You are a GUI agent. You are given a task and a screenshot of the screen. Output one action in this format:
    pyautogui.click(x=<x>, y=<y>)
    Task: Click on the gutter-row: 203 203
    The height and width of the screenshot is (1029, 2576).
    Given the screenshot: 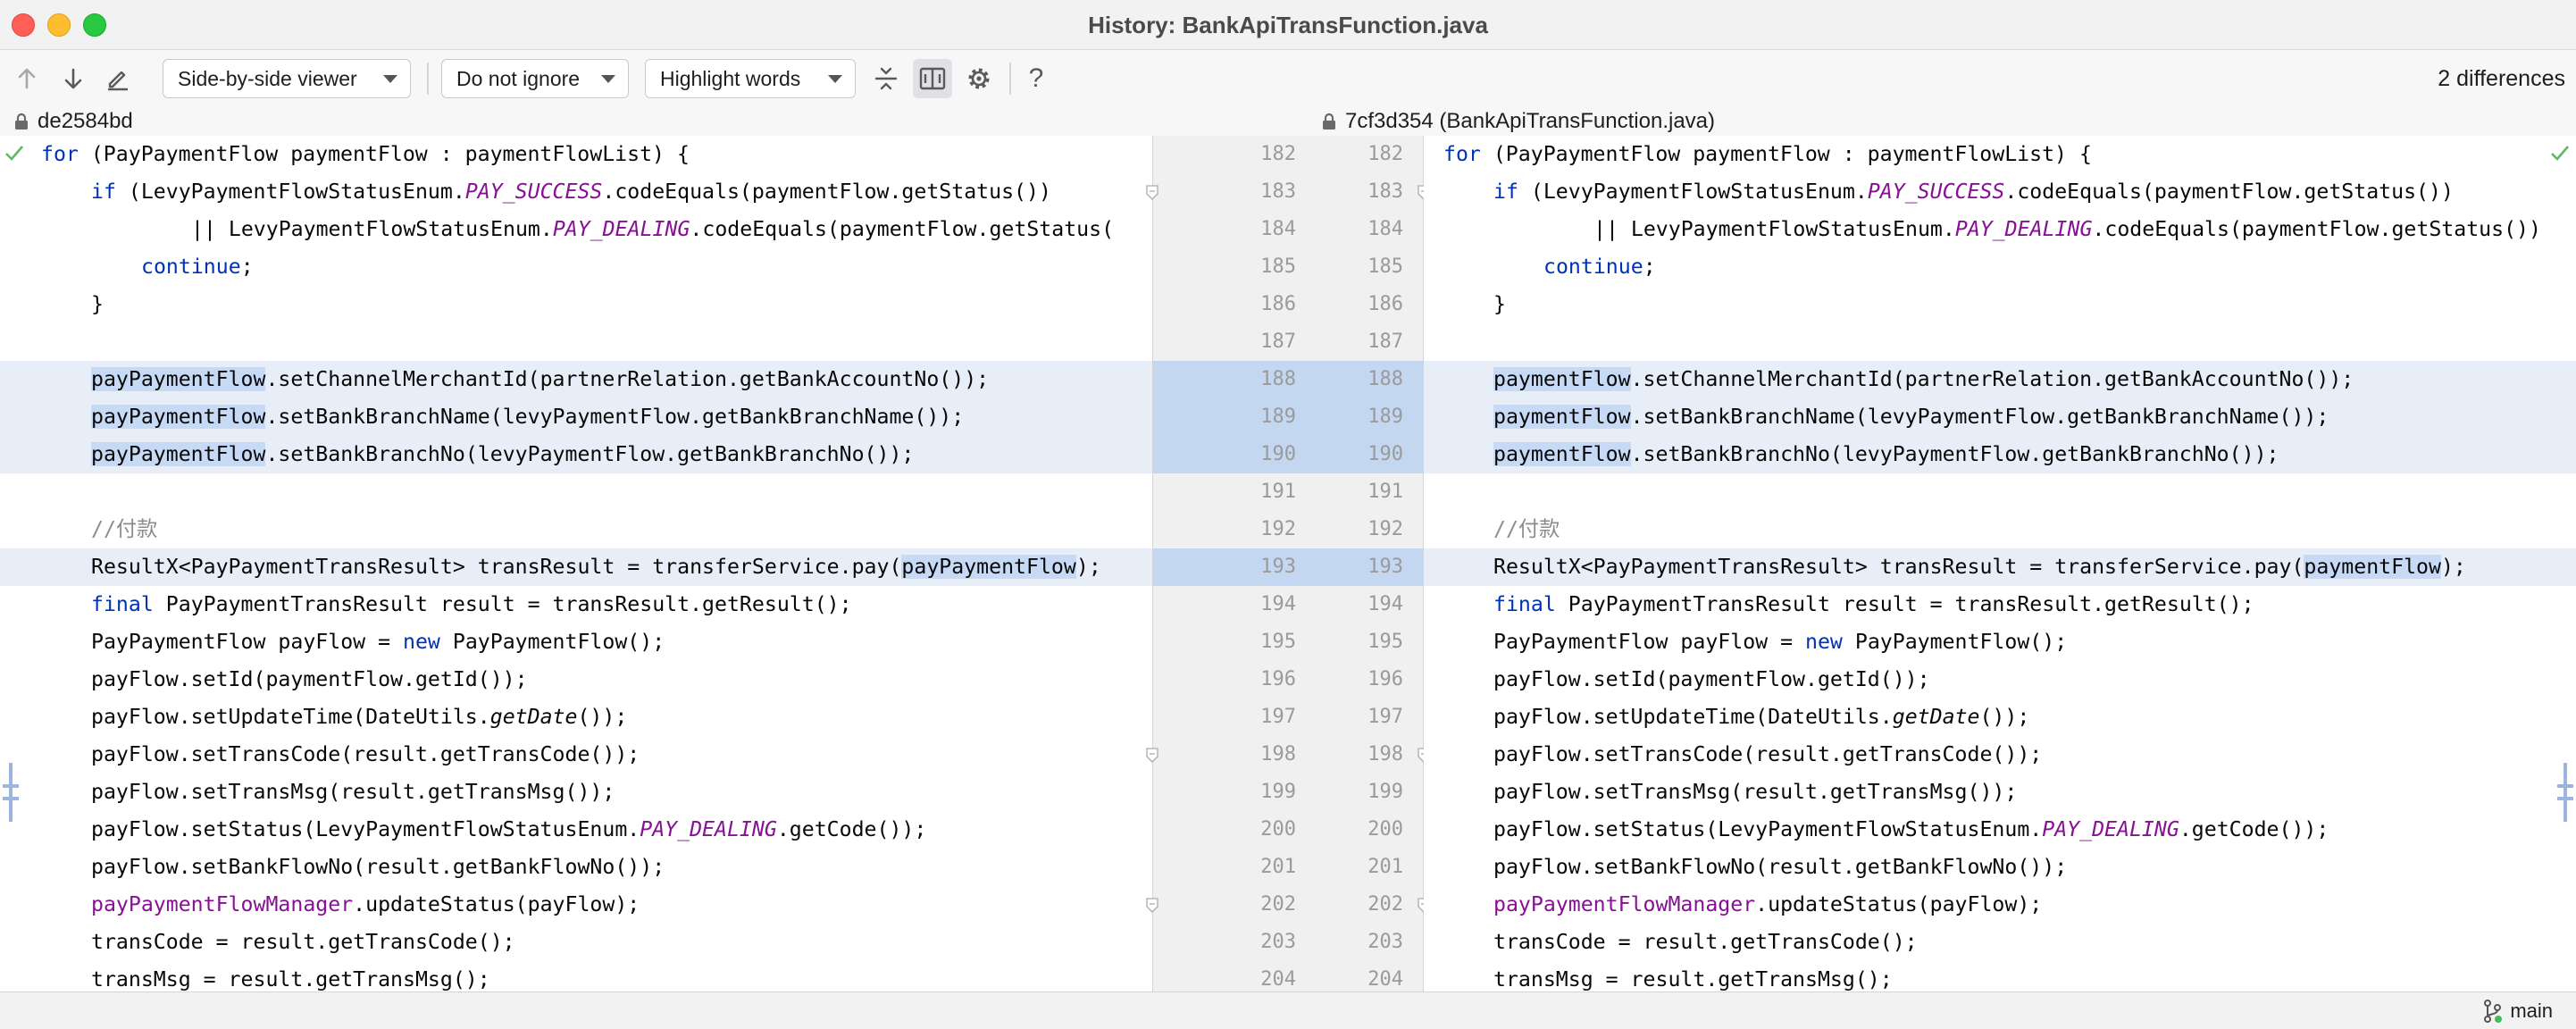 What is the action you would take?
    pyautogui.click(x=1288, y=942)
    